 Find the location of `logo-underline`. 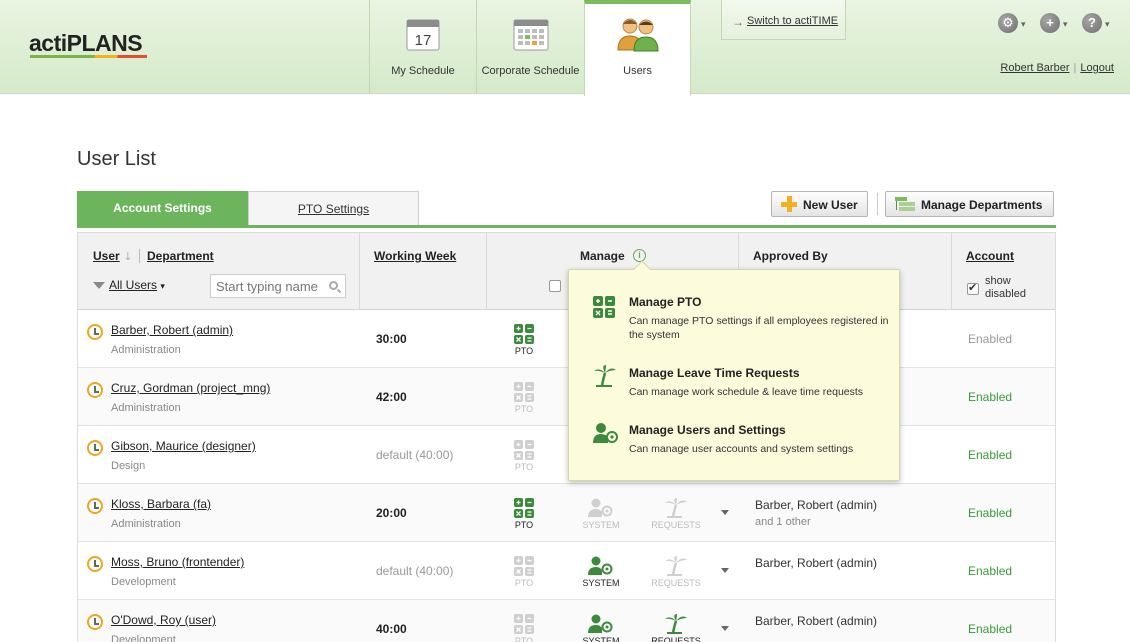

logo-underline is located at coordinates (88, 56).